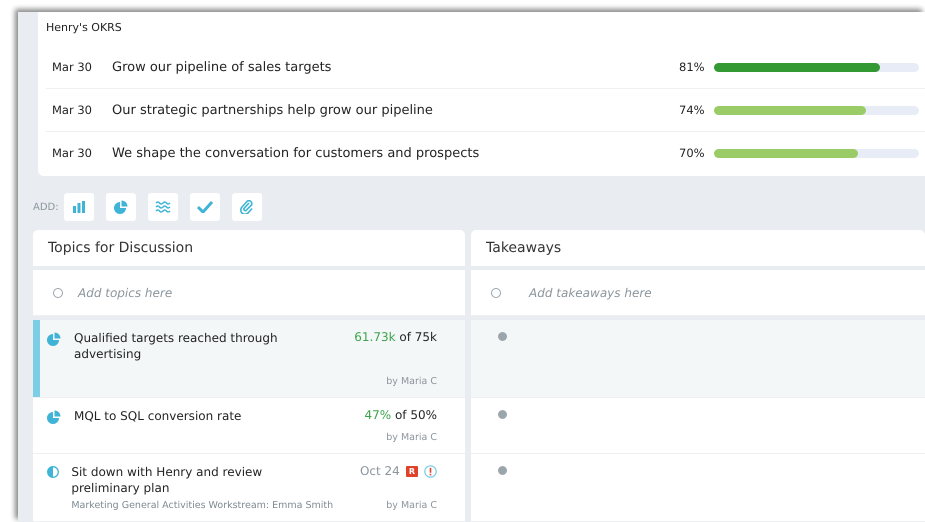 The image size is (925, 522). Describe the element at coordinates (176, 346) in the screenshot. I see `topic-title: Qualified targets reached through advertising` at that location.